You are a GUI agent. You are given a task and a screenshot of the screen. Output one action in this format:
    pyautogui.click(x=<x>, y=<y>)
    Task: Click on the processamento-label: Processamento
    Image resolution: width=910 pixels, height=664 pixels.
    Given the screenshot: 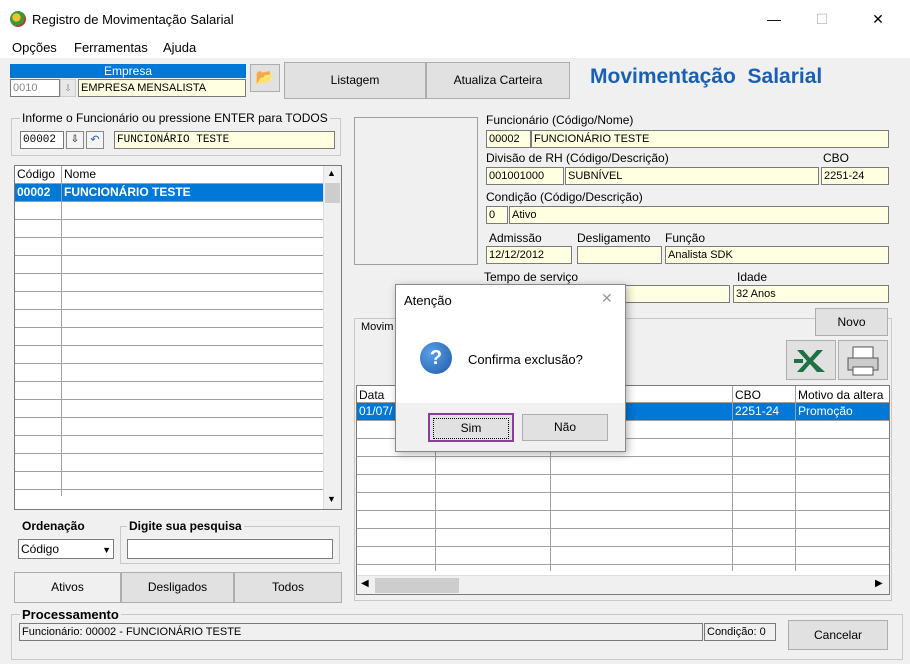 What is the action you would take?
    pyautogui.click(x=70, y=614)
    